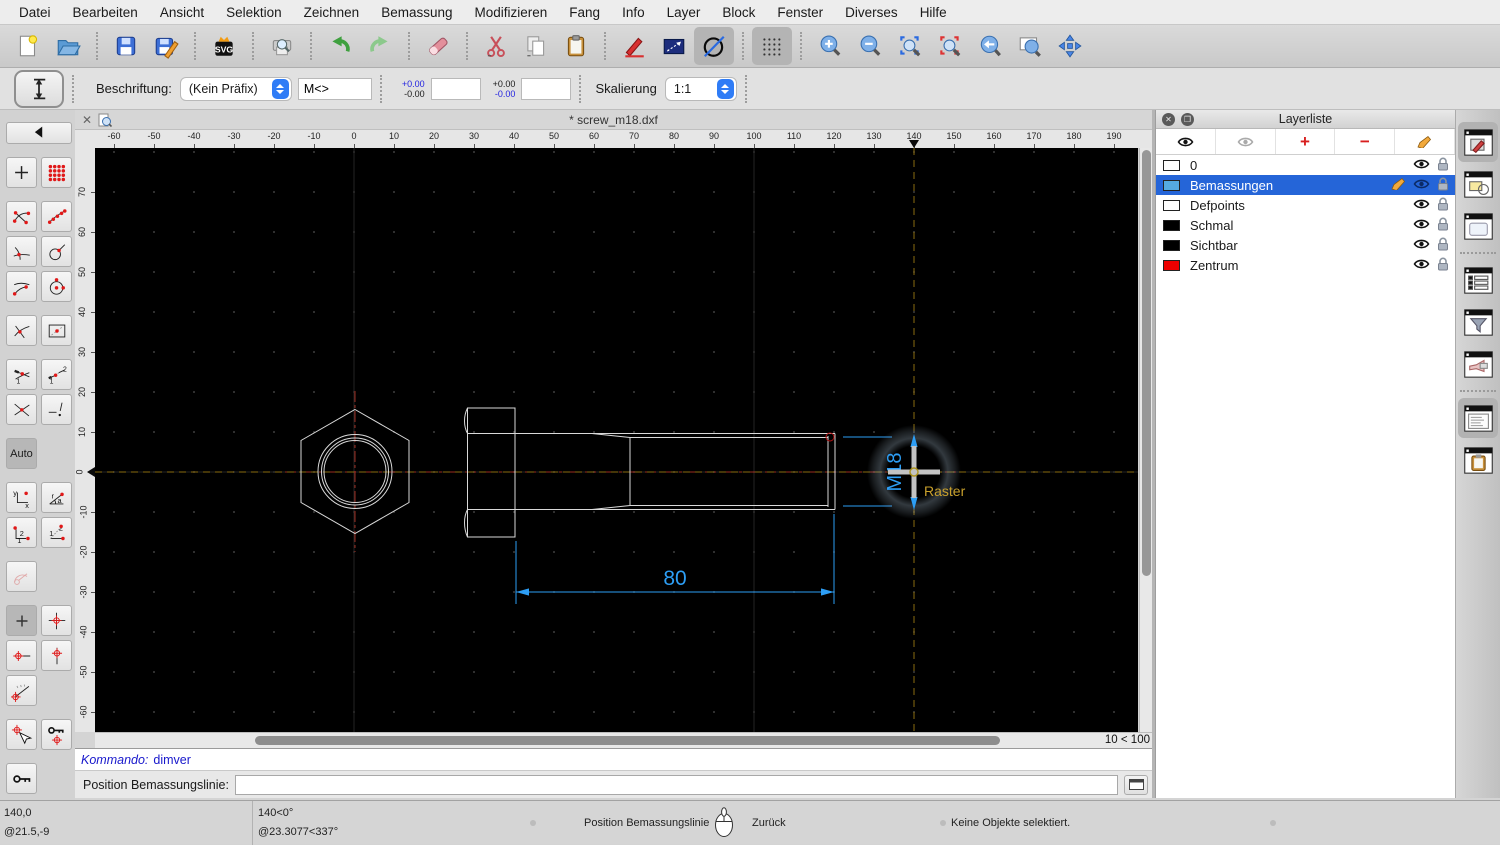  Describe the element at coordinates (224, 46) in the screenshot. I see `svg-export-button: SVG` at that location.